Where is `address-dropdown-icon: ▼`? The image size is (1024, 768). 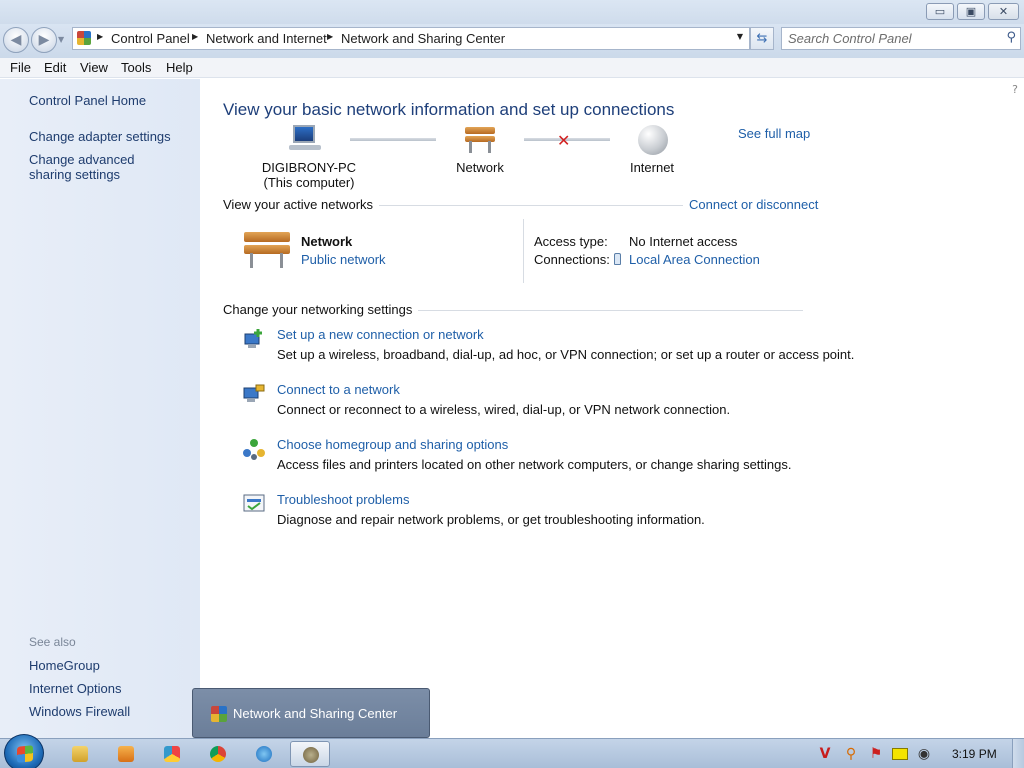 address-dropdown-icon: ▼ is located at coordinates (740, 36).